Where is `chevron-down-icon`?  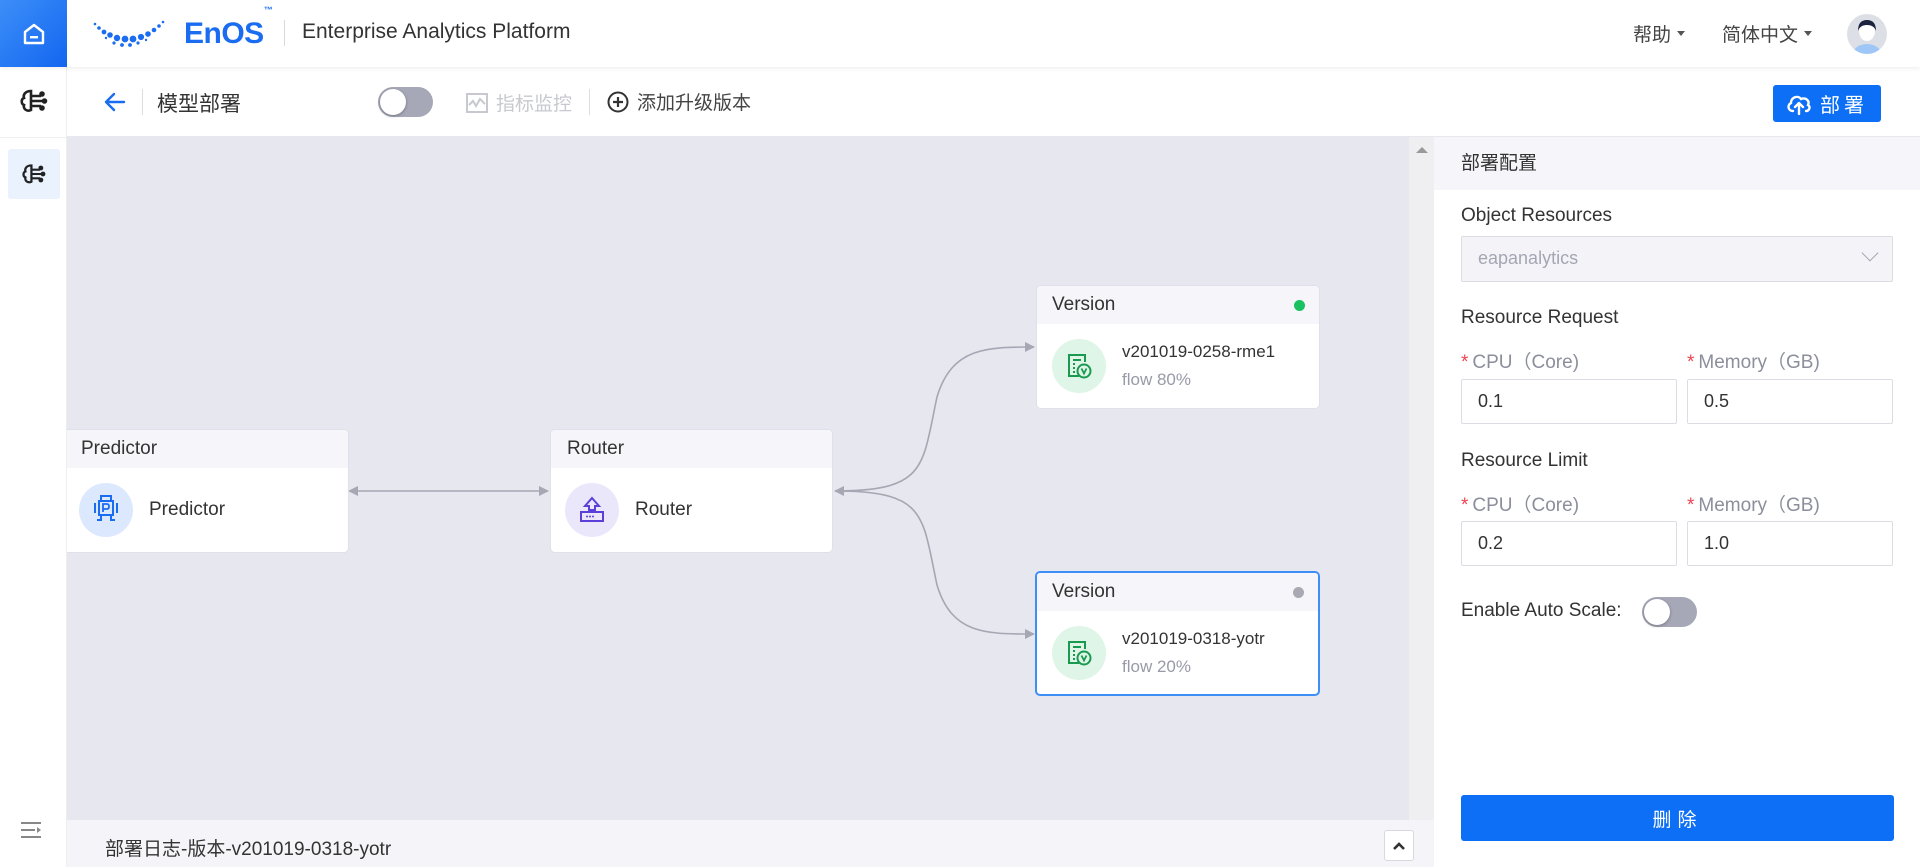 chevron-down-icon is located at coordinates (1870, 253).